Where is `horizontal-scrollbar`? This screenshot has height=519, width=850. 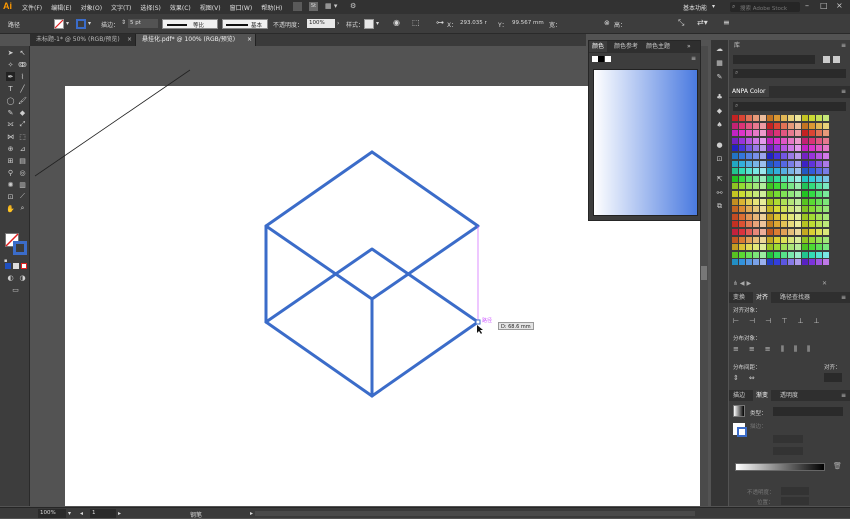
horizontal-scrollbar is located at coordinates (475, 513).